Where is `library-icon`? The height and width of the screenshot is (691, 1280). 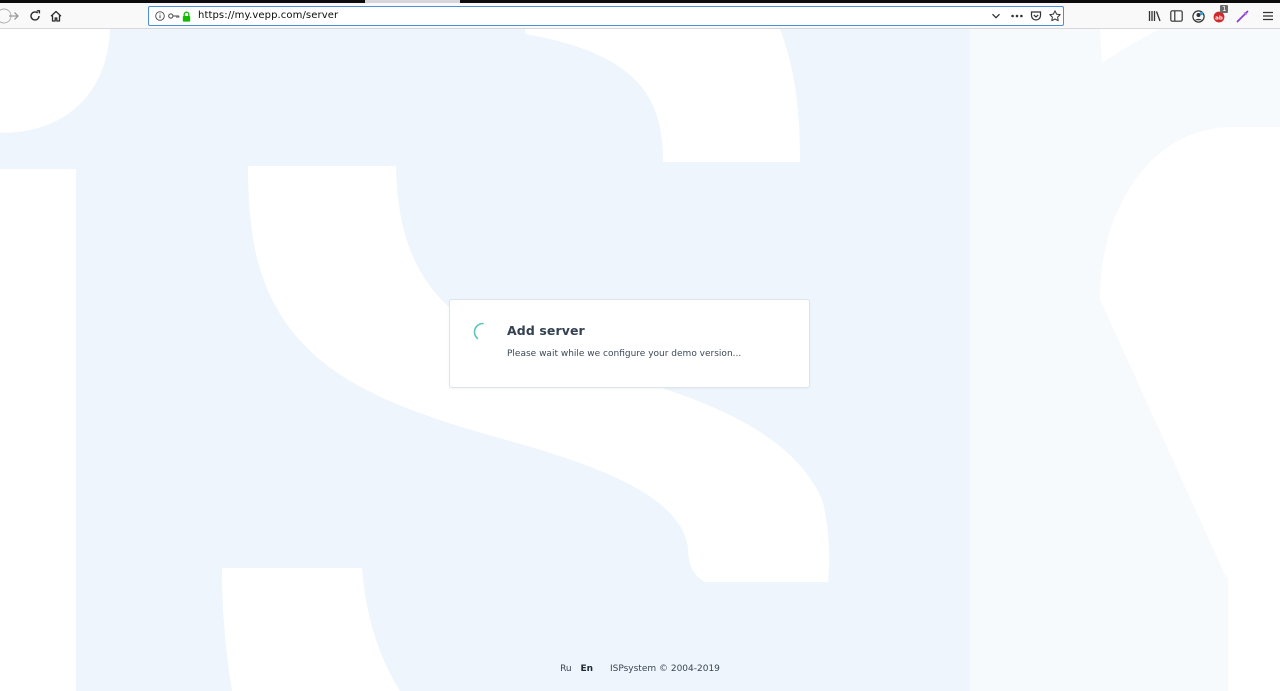
library-icon is located at coordinates (1154, 16).